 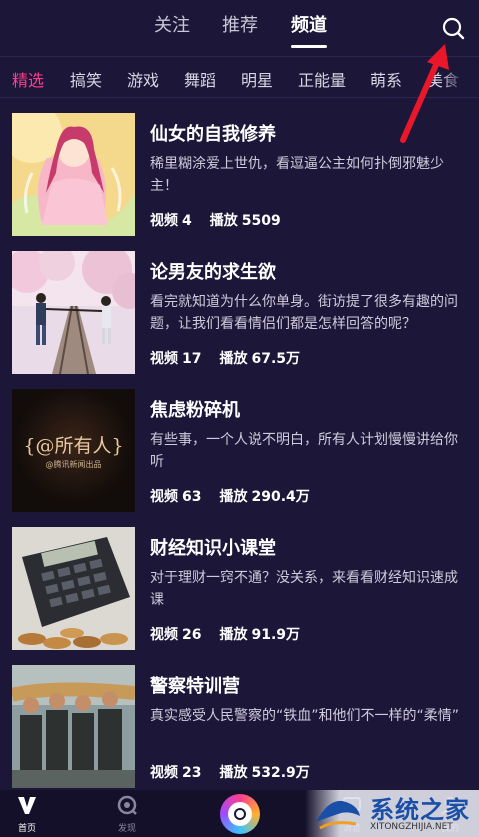 I want to click on plays-count: 67.5万, so click(x=276, y=359).